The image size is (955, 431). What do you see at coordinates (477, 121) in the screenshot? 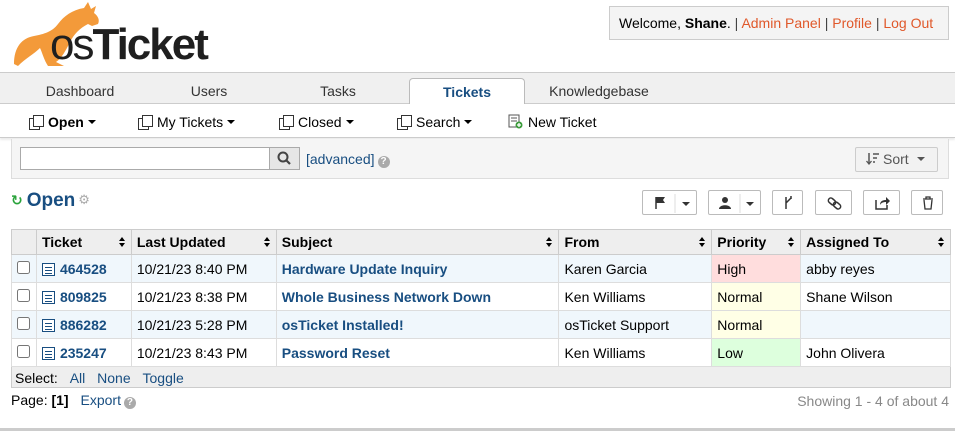
I see `sub-nav: Open My Tickets Closed Search New Ticket` at bounding box center [477, 121].